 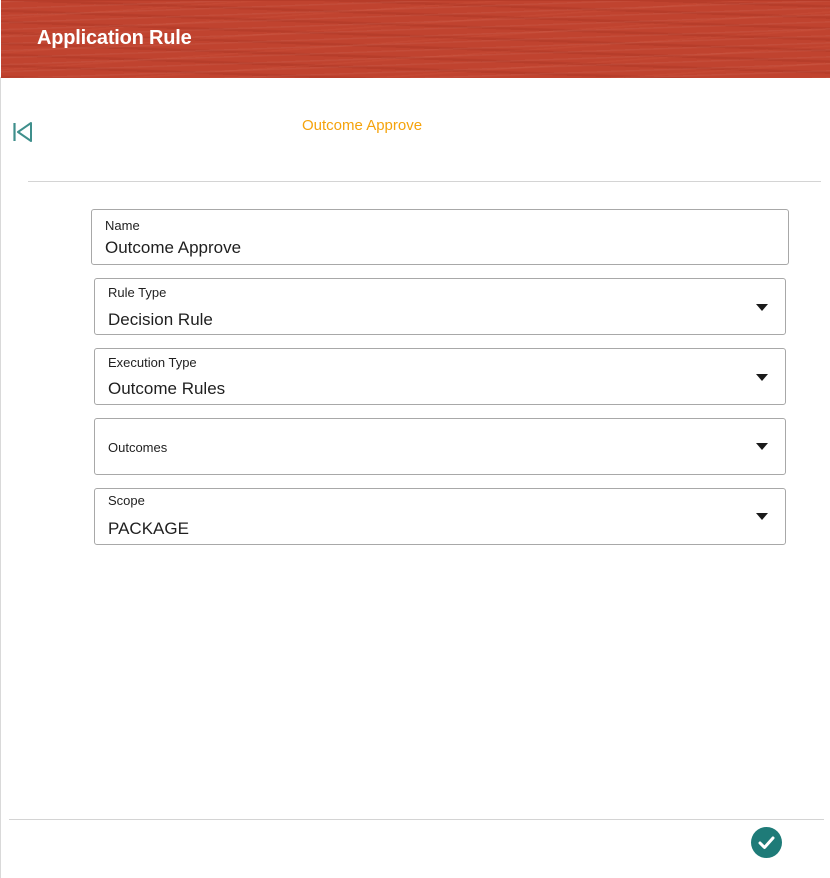 What do you see at coordinates (148, 528) in the screenshot?
I see `scope-value: PACKAGE` at bounding box center [148, 528].